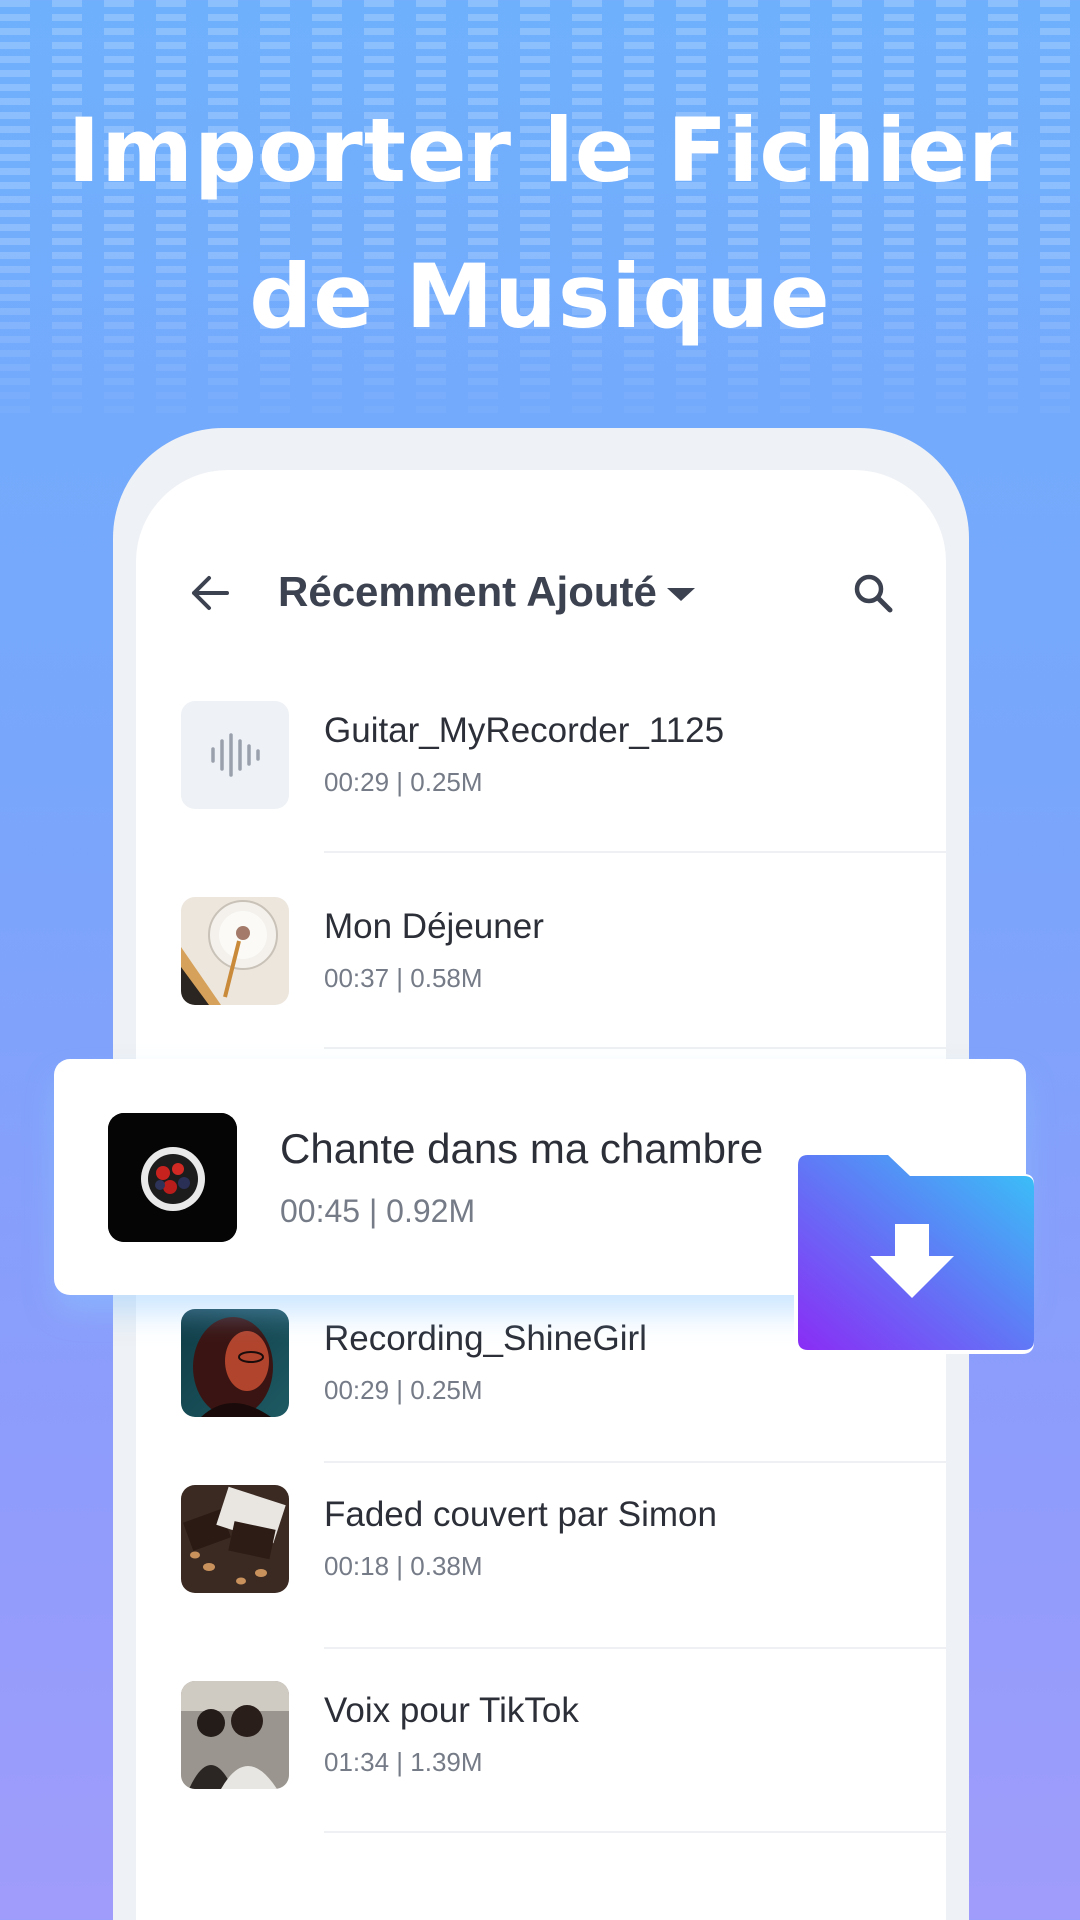 The image size is (1080, 1920). What do you see at coordinates (467, 591) in the screenshot?
I see `page-title: Récemment Ajouté` at bounding box center [467, 591].